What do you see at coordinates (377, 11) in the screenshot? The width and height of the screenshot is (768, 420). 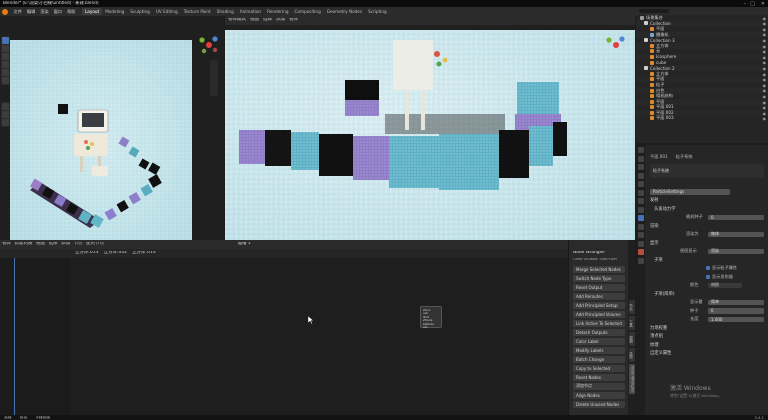 I see `tab-scripting: Scripting` at bounding box center [377, 11].